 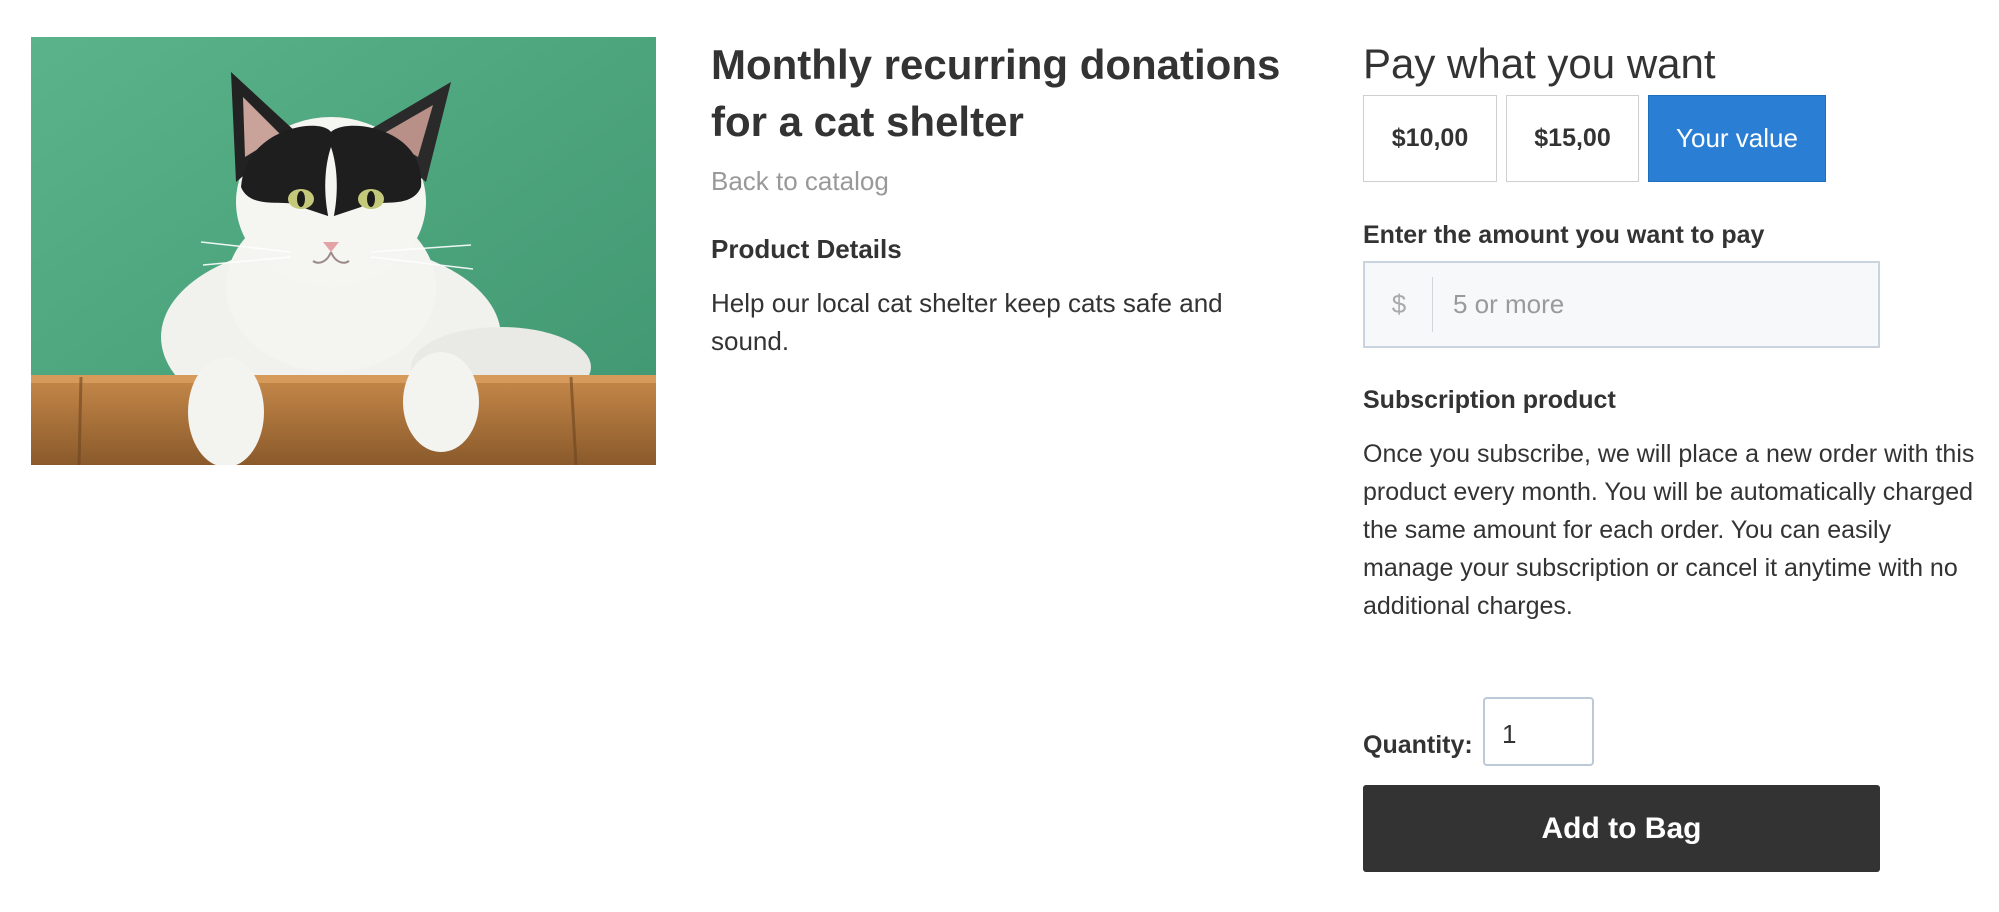 I want to click on quantity-input, so click(x=1538, y=731).